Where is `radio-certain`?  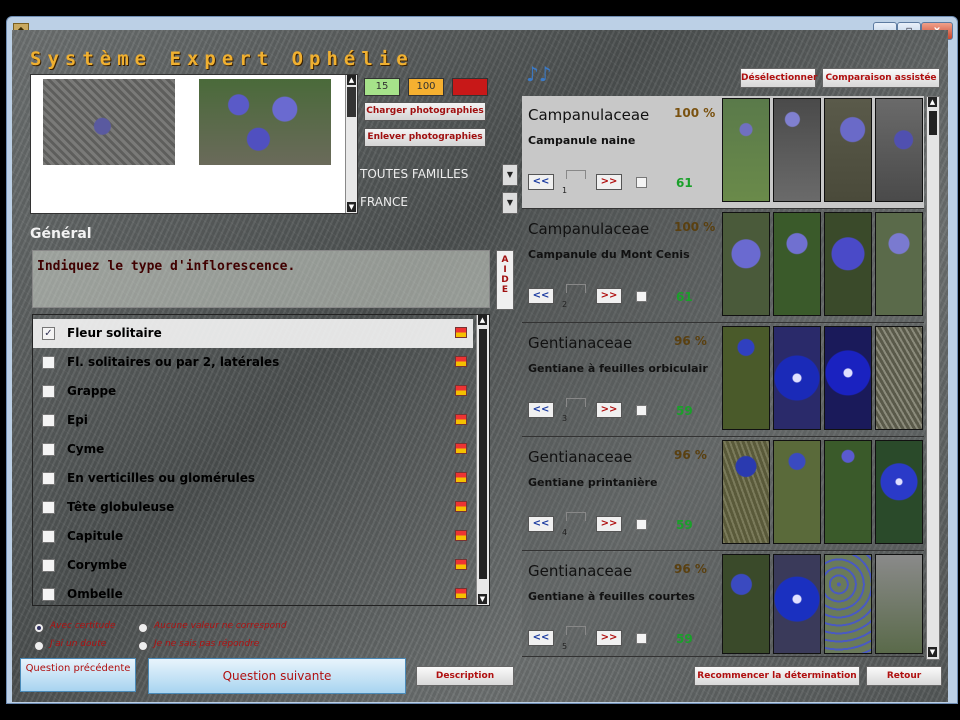
radio-certain is located at coordinates (39, 628).